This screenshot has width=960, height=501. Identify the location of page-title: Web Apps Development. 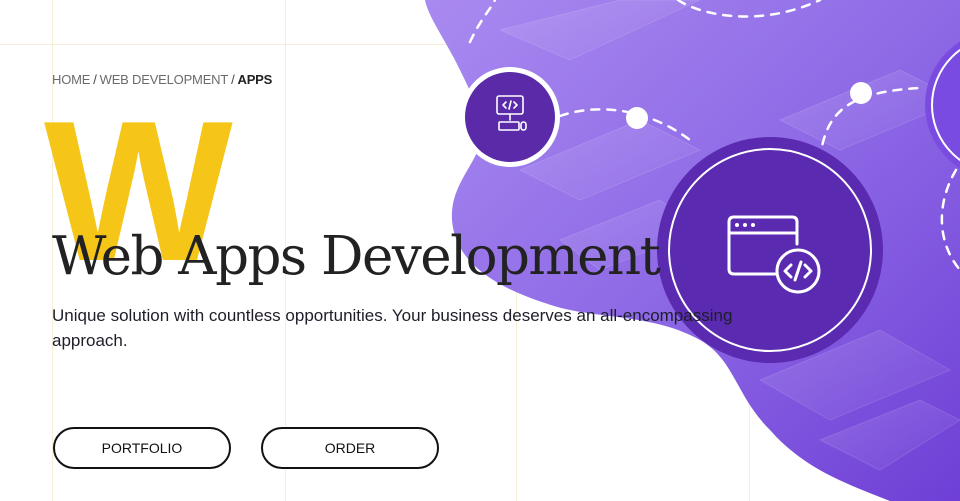
(356, 256).